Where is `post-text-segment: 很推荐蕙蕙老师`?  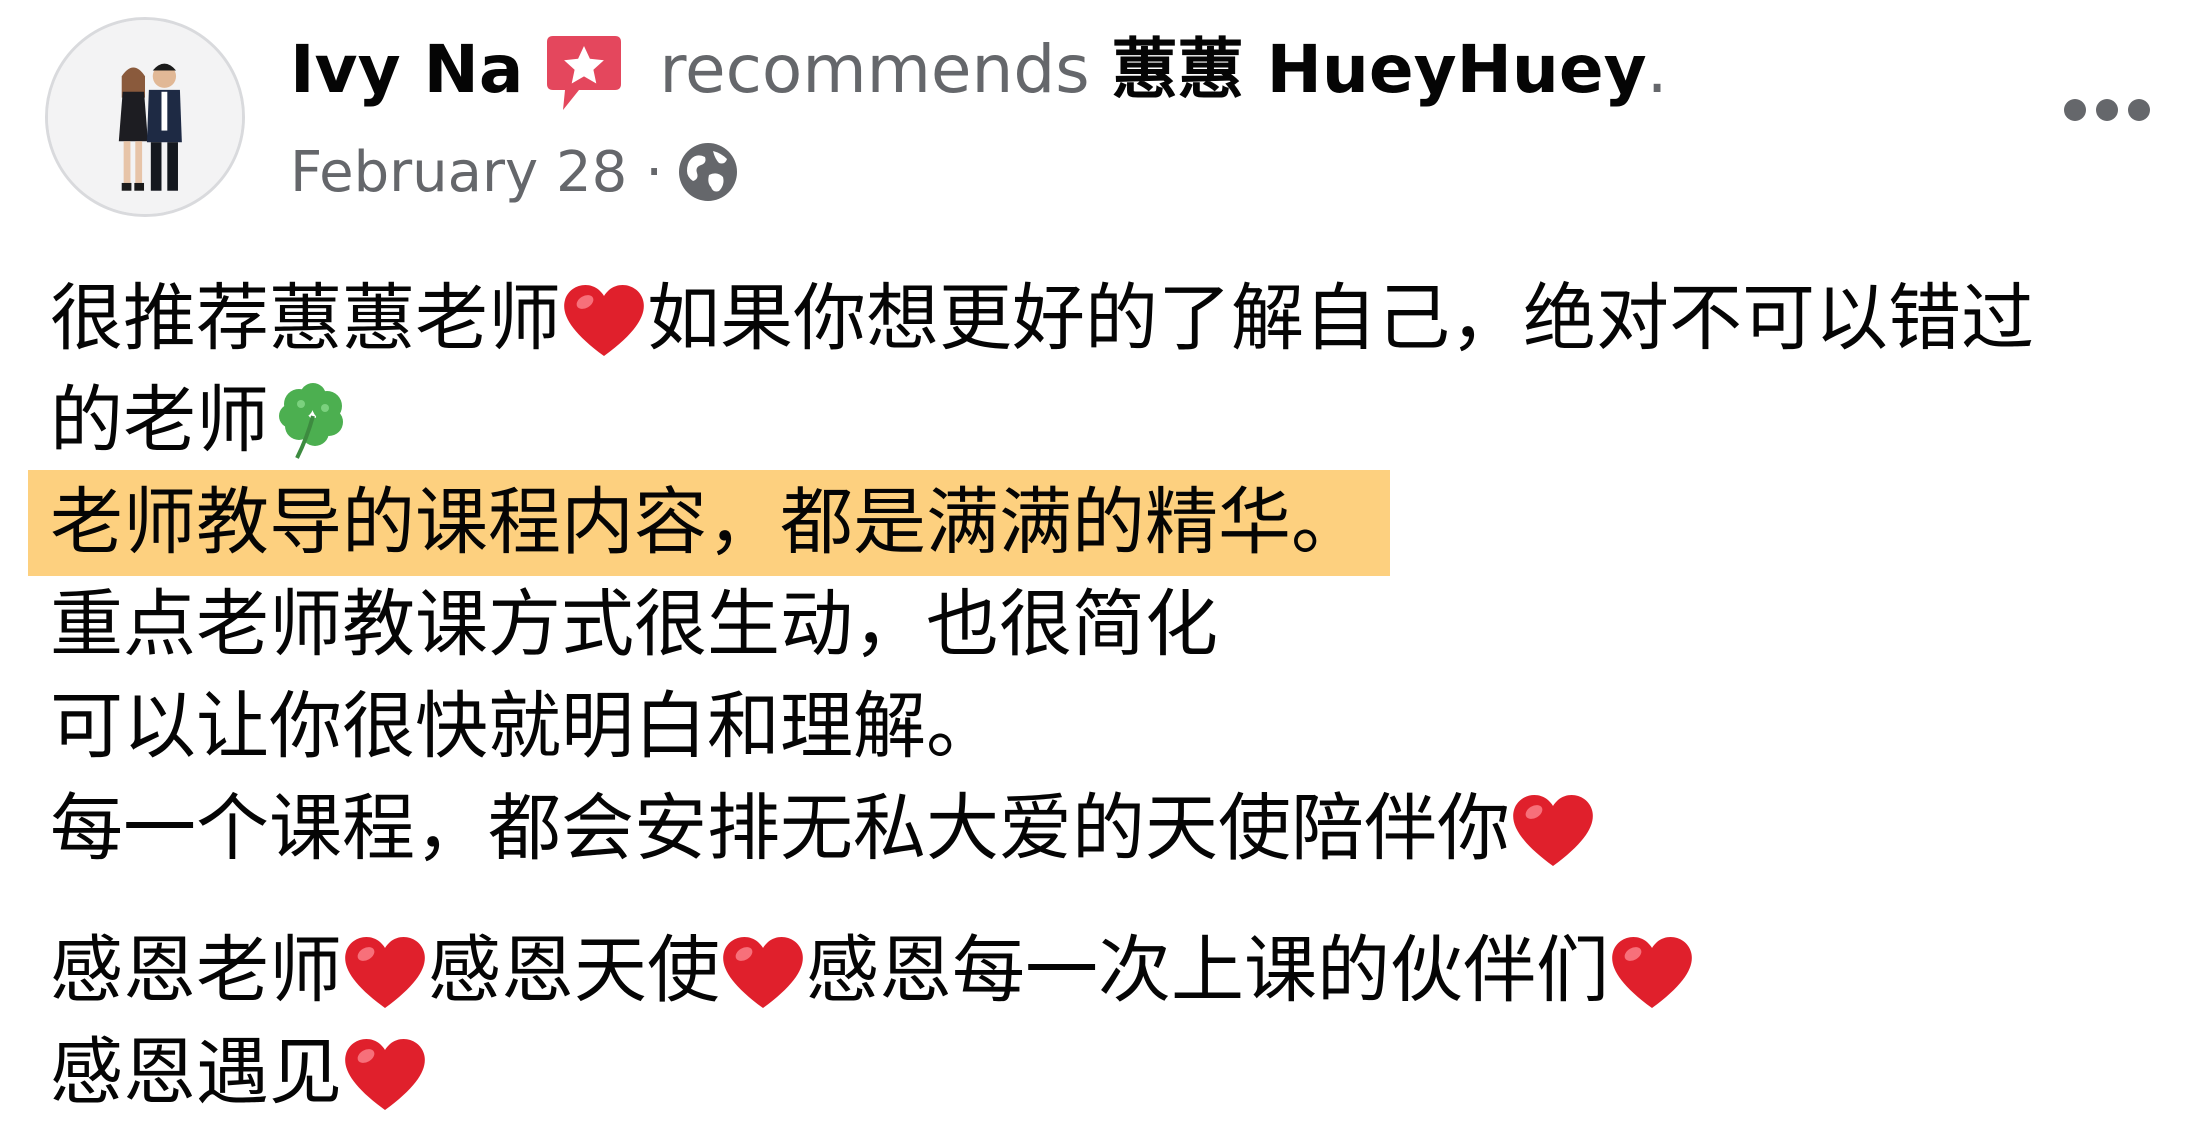
post-text-segment: 很推荐蕙蕙老师 is located at coordinates (305, 318).